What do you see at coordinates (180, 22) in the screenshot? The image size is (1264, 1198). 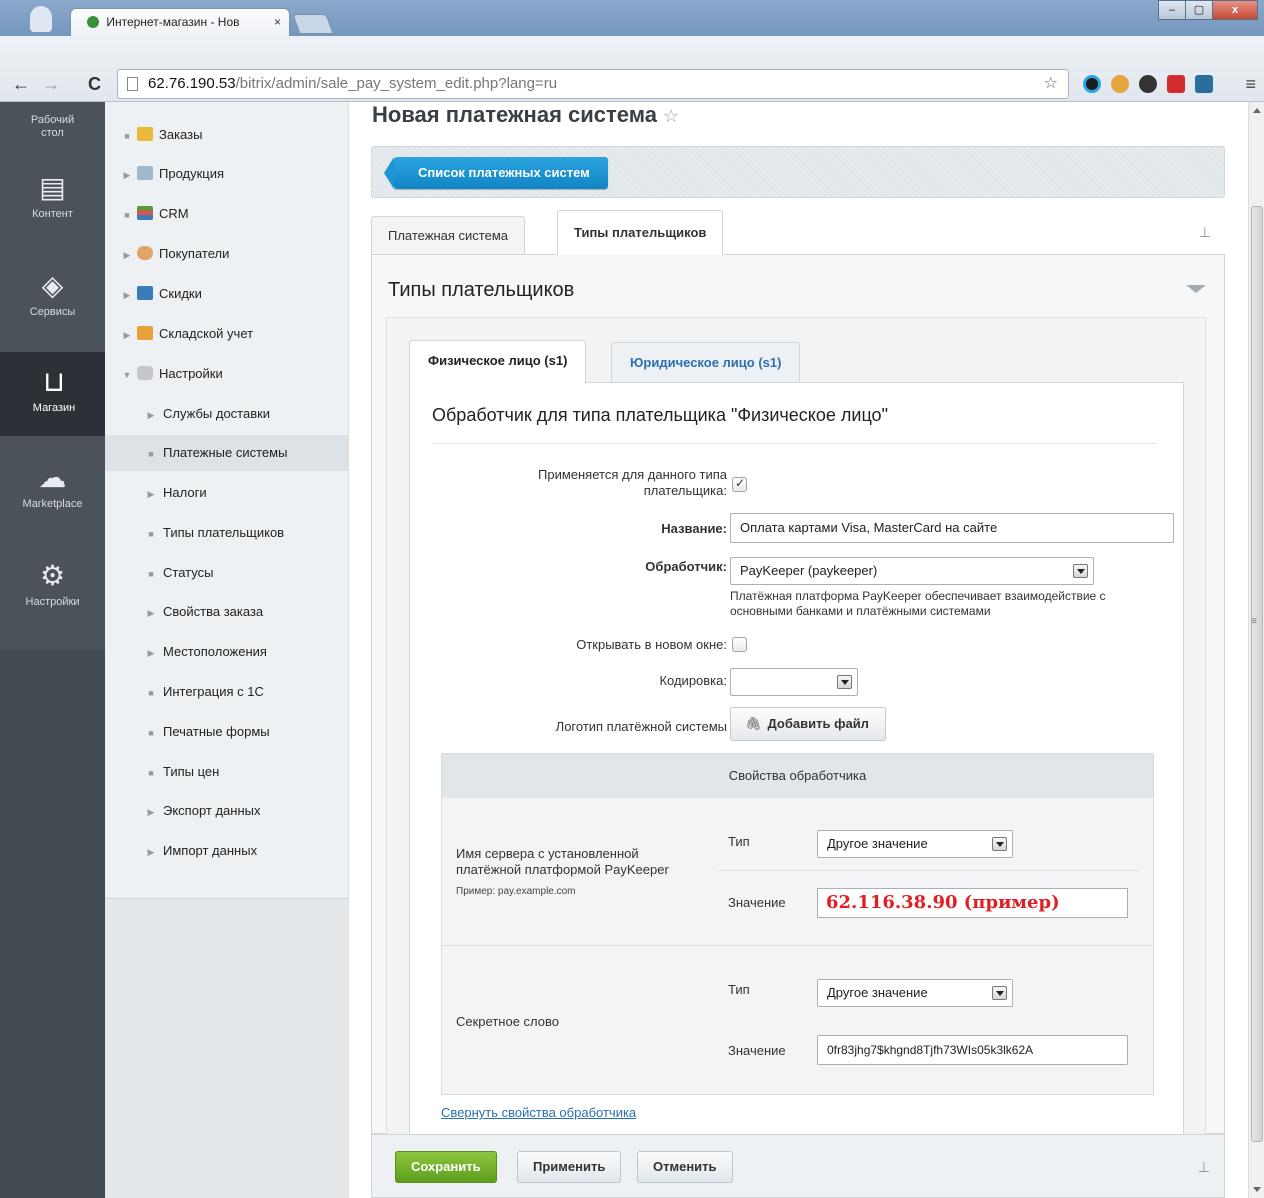 I see `browser-tab: Интернет-магазин - Нов ×` at bounding box center [180, 22].